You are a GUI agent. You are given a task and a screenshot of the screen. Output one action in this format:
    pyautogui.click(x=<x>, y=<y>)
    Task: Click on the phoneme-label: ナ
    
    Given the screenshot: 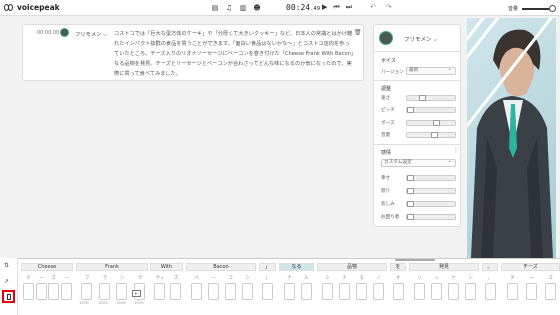 What is the action you would take?
    pyautogui.click(x=289, y=278)
    